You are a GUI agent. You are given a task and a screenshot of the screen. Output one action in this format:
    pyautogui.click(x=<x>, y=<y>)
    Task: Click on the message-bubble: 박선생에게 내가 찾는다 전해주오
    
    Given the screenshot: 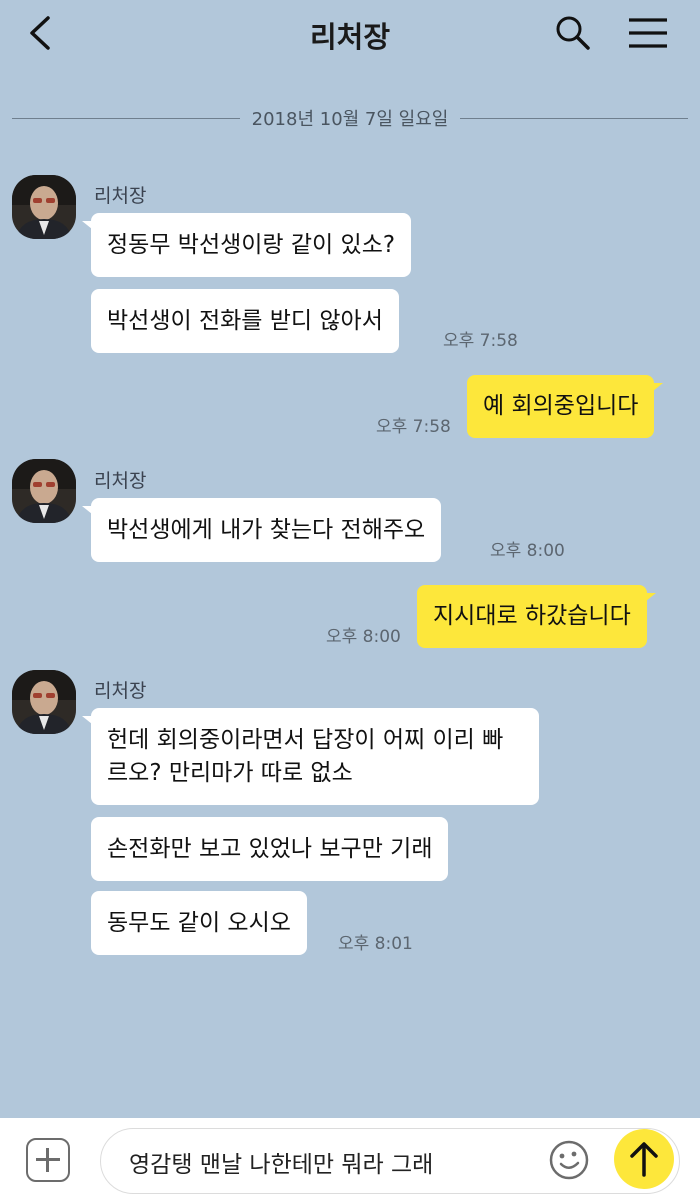 What is the action you would take?
    pyautogui.click(x=261, y=530)
    